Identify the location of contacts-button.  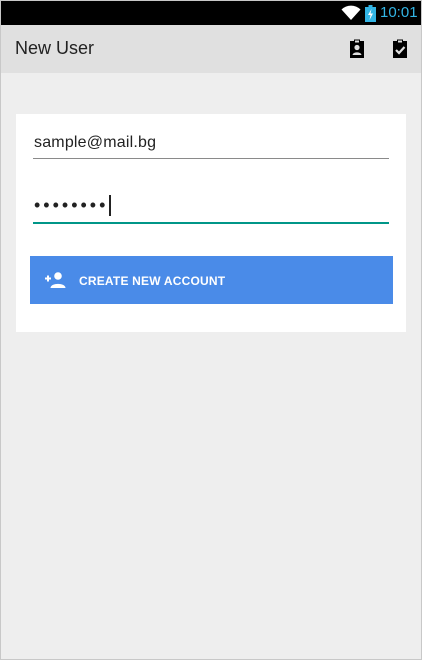
(357, 49).